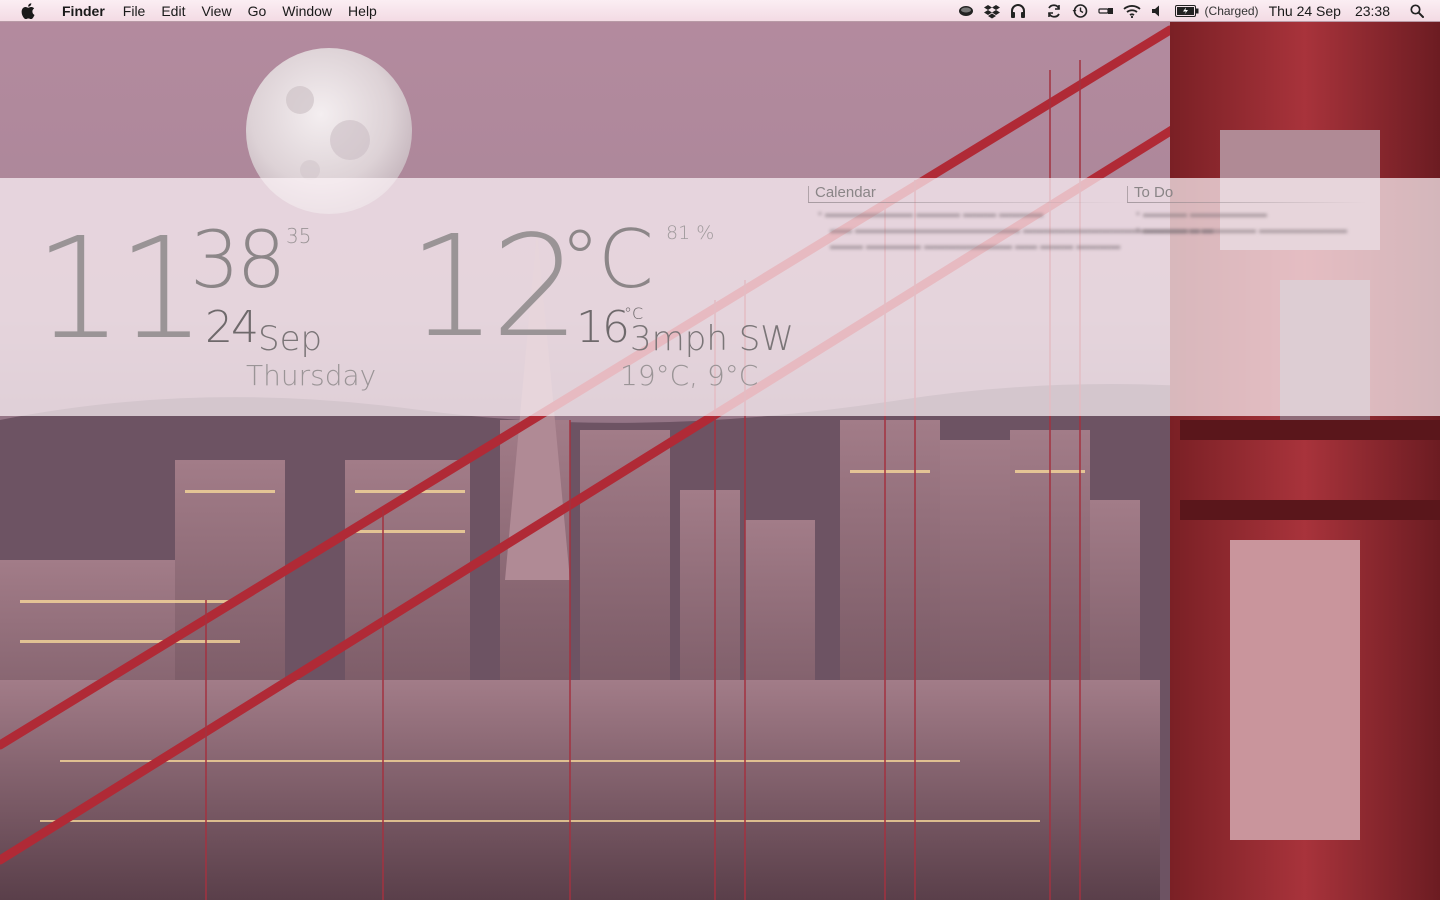 This screenshot has width=1440, height=900. What do you see at coordinates (307, 11) in the screenshot?
I see `menu-window: Window` at bounding box center [307, 11].